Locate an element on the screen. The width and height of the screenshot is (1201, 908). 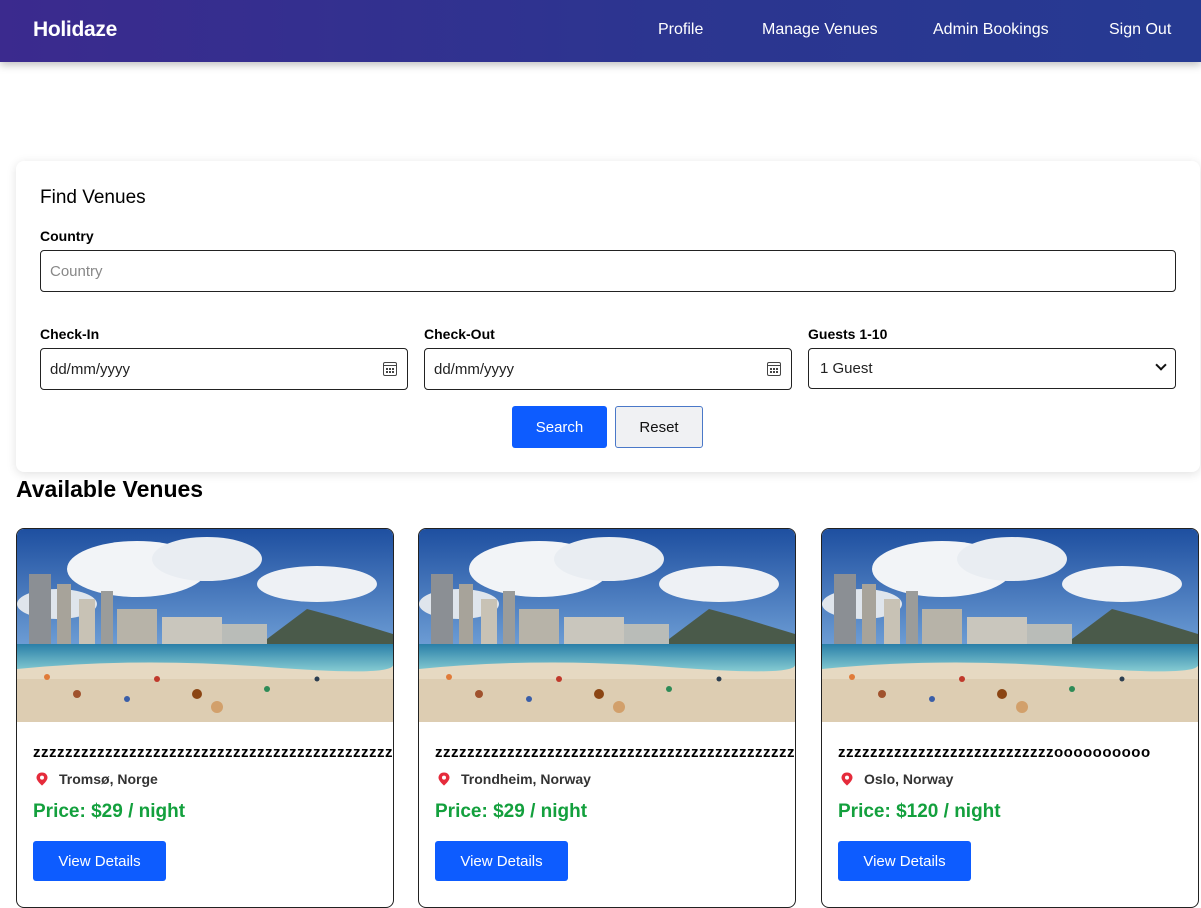
nav-link-profile: Profile is located at coordinates (680, 30).